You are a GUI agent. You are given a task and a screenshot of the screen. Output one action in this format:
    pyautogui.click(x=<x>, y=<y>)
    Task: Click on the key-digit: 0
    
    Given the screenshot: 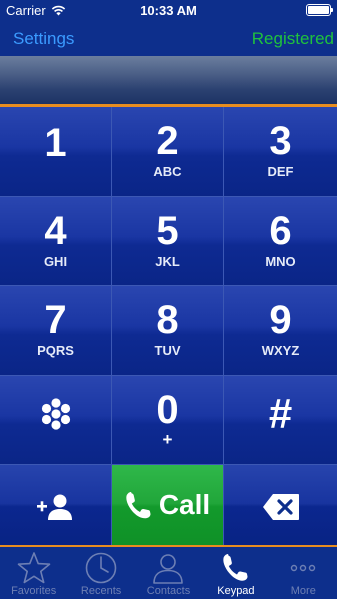 What is the action you would take?
    pyautogui.click(x=167, y=409)
    